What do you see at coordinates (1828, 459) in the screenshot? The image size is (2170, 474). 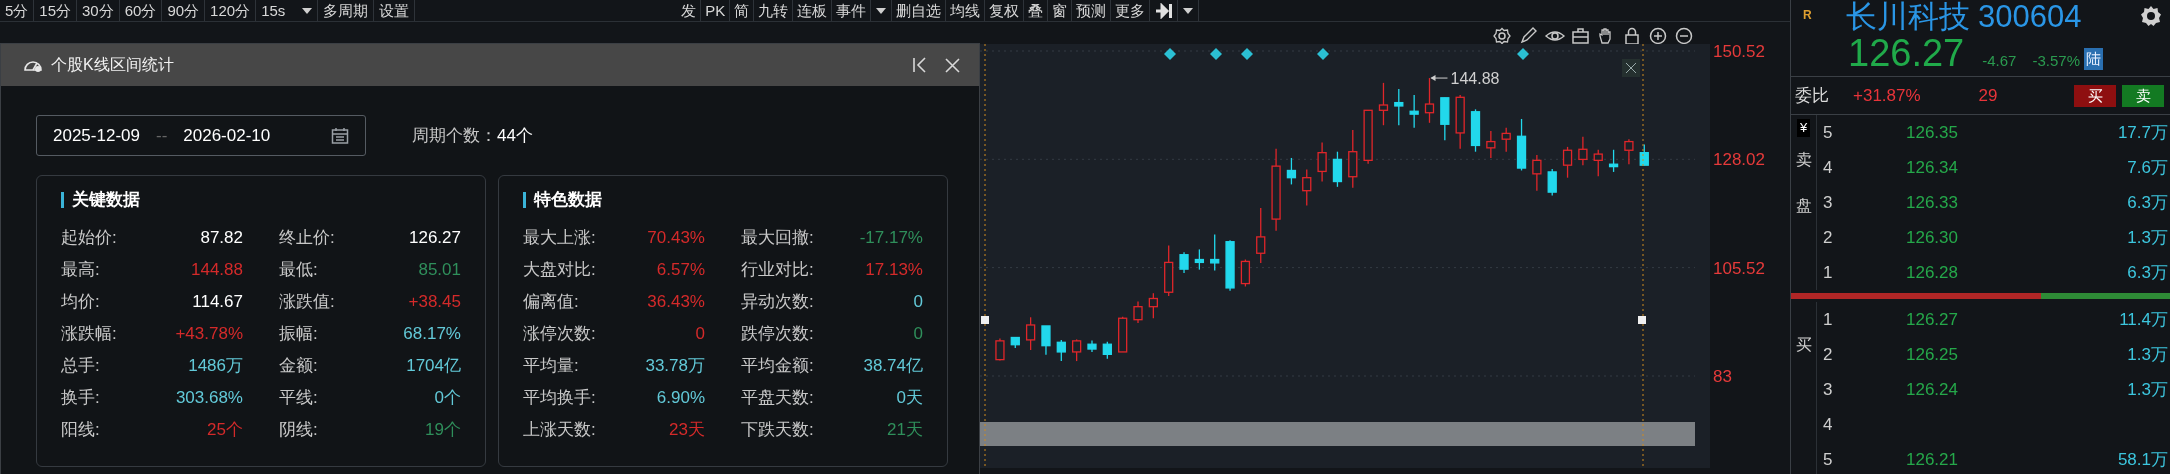 I see `level-number: 5` at bounding box center [1828, 459].